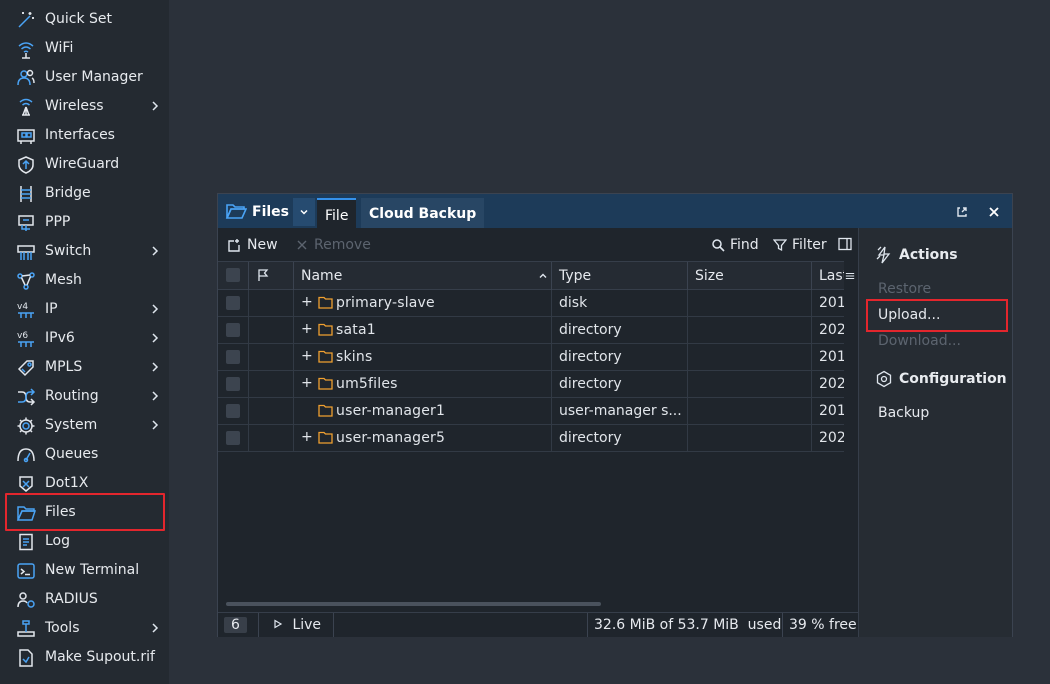  What do you see at coordinates (307, 625) in the screenshot?
I see `live-label: Live` at bounding box center [307, 625].